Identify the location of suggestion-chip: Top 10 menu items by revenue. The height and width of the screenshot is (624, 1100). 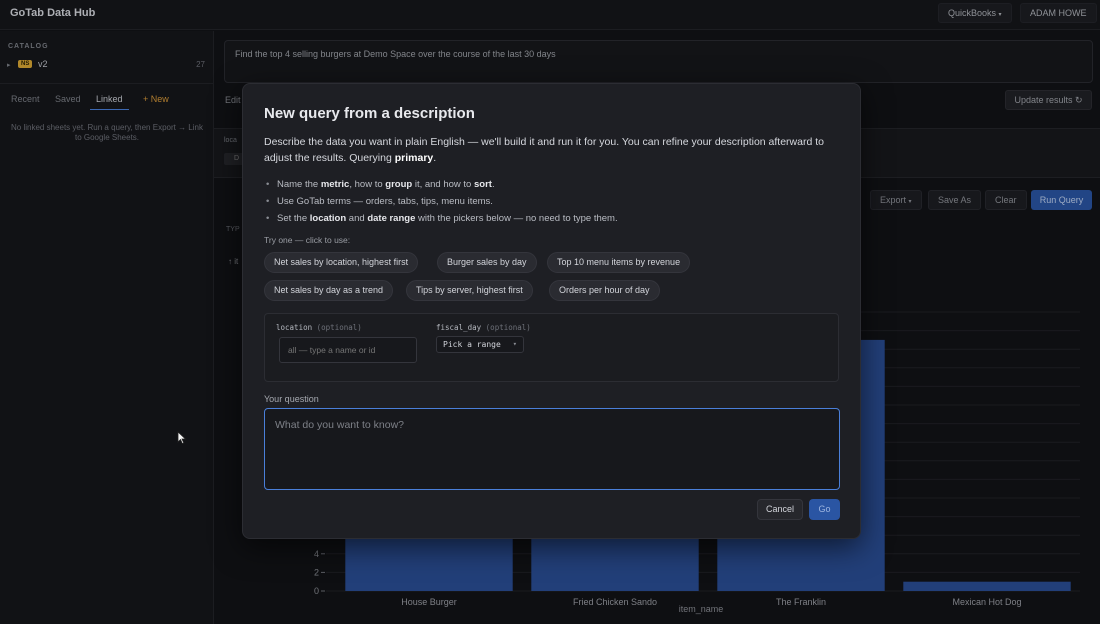
(619, 262).